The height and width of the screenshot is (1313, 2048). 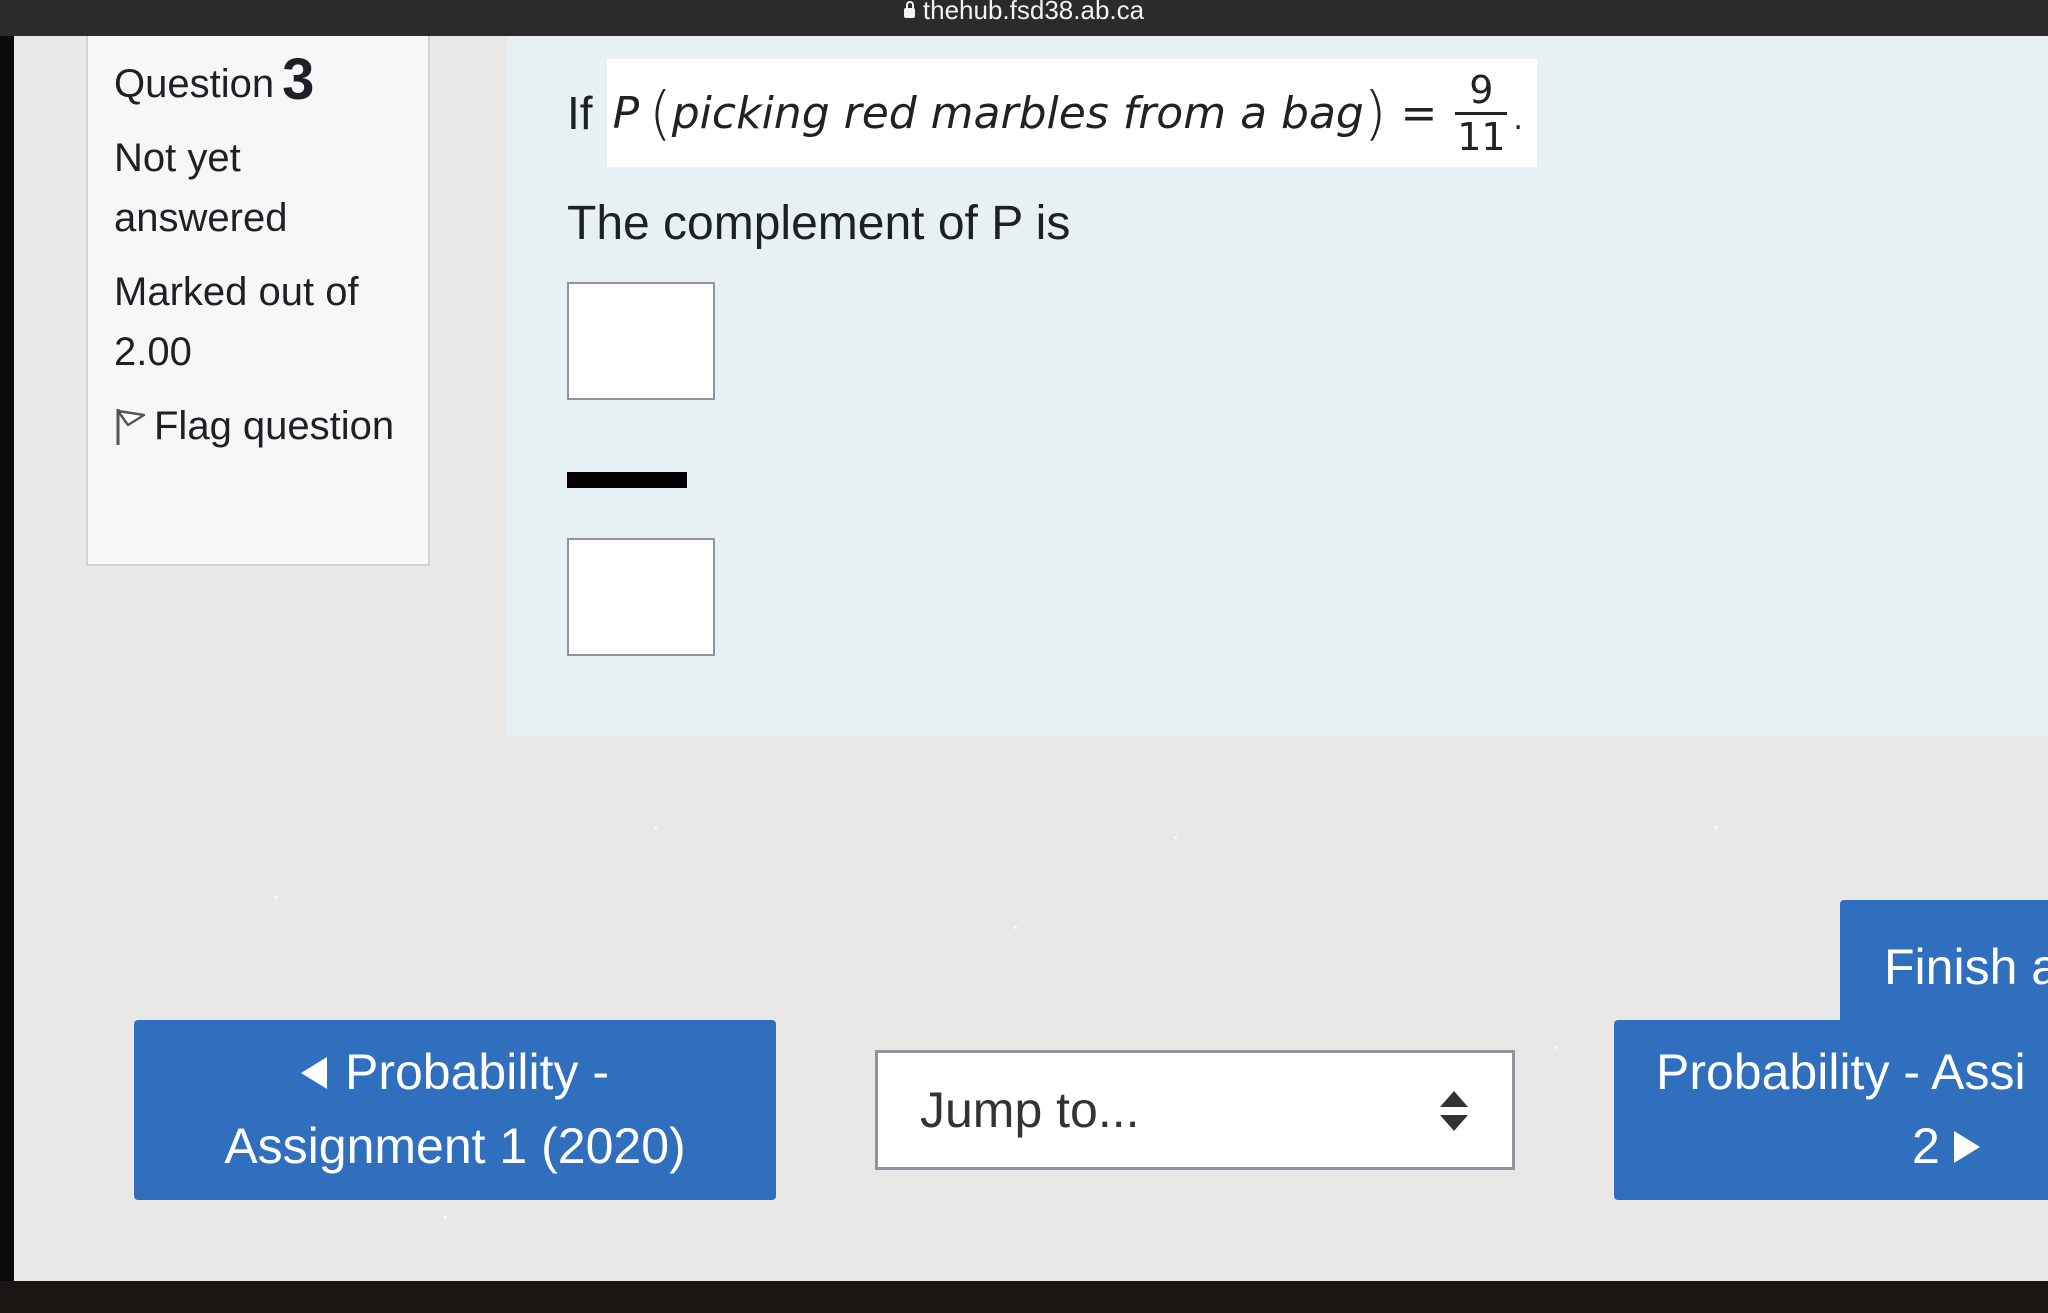 I want to click on question-marks: Marked out of 2.00, so click(x=236, y=322).